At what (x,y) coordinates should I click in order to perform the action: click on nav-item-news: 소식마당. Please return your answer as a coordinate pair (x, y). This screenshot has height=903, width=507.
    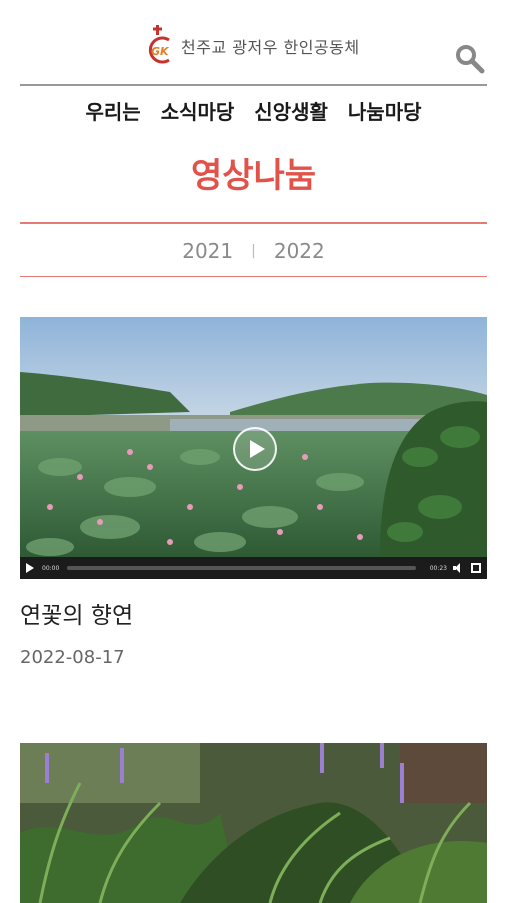
    Looking at the image, I should click on (198, 112).